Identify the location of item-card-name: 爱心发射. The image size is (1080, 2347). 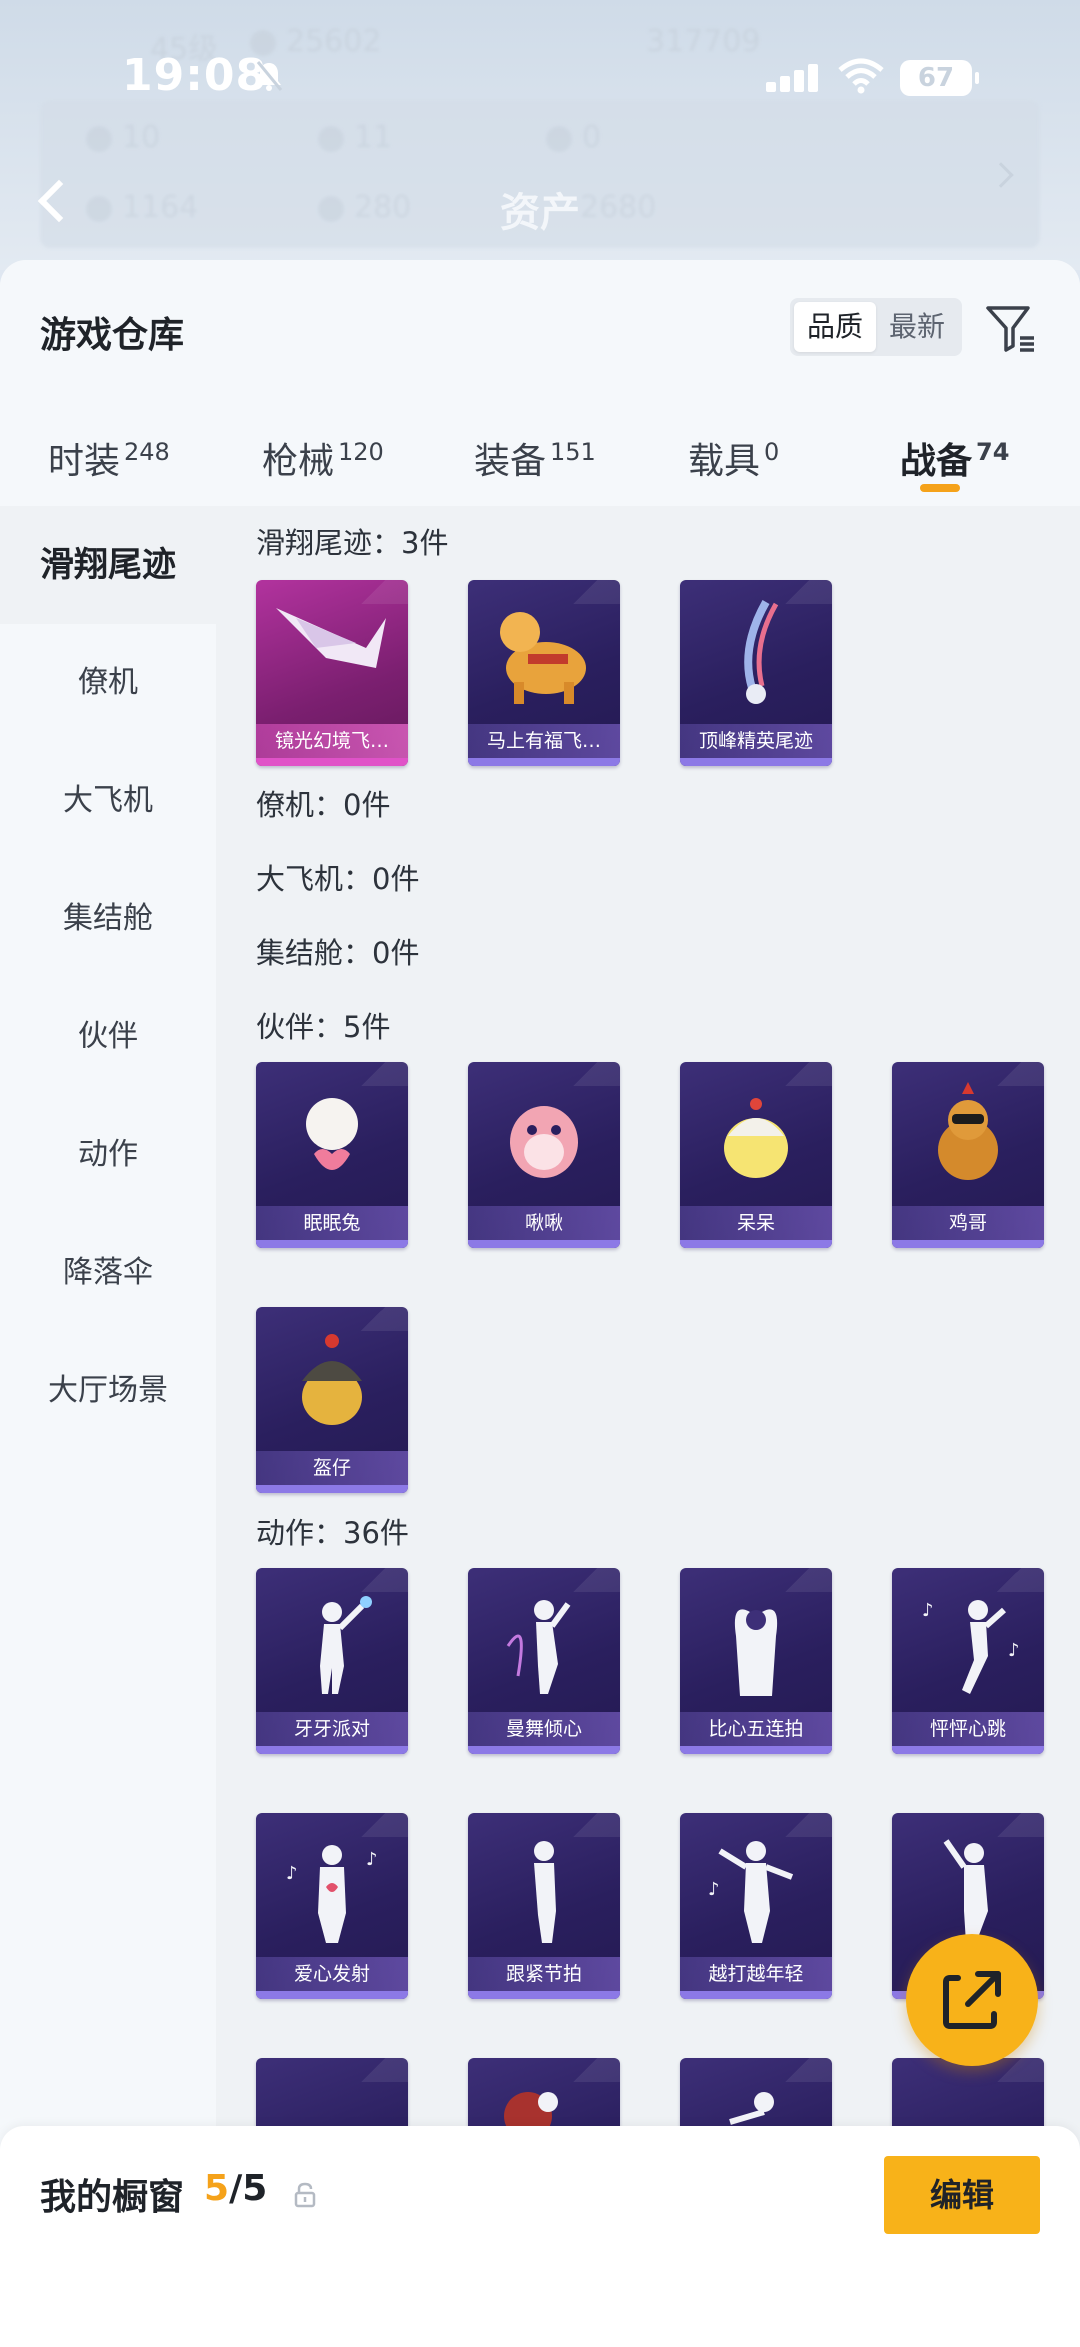
(332, 1974).